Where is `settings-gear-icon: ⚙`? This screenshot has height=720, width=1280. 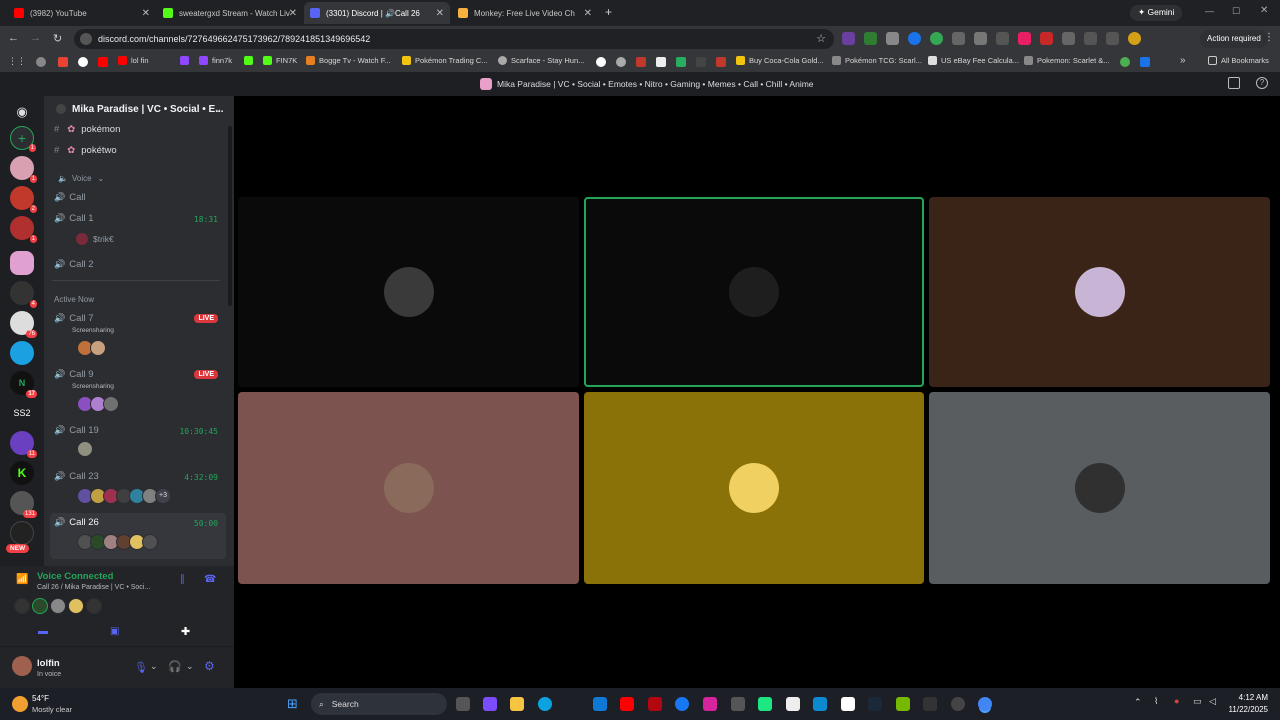 settings-gear-icon: ⚙ is located at coordinates (209, 666).